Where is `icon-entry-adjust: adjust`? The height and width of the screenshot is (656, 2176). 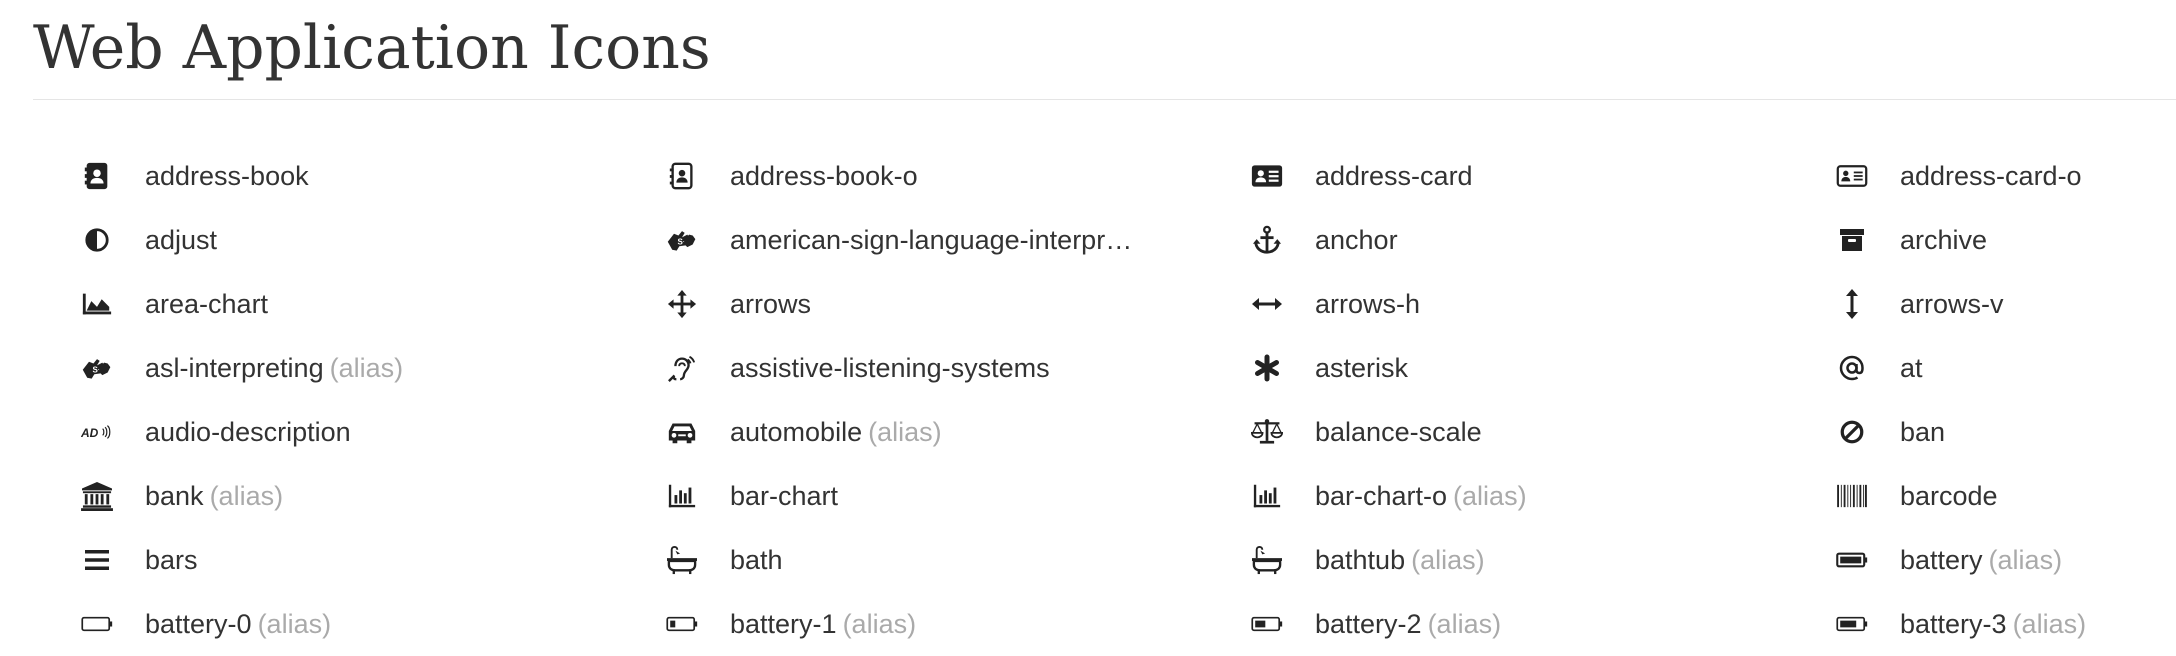 icon-entry-adjust: adjust is located at coordinates (325, 240).